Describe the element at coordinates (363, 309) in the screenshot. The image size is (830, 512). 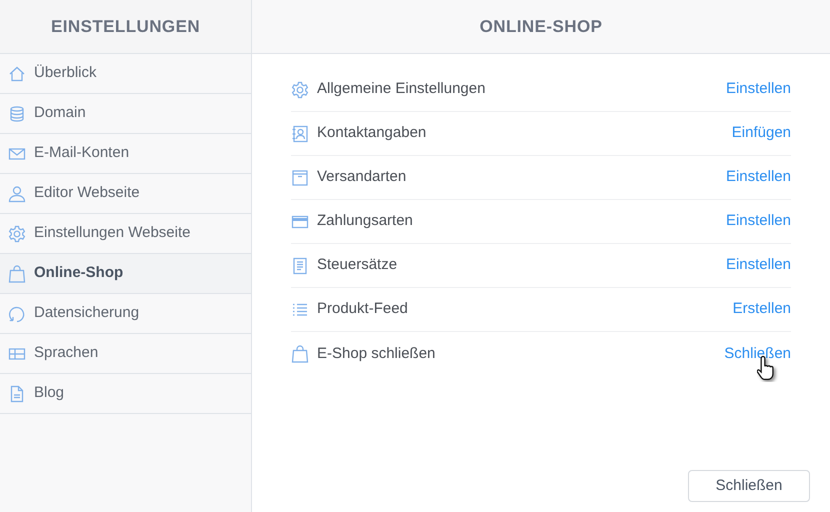
I see `setting-label: Produkt-Feed` at that location.